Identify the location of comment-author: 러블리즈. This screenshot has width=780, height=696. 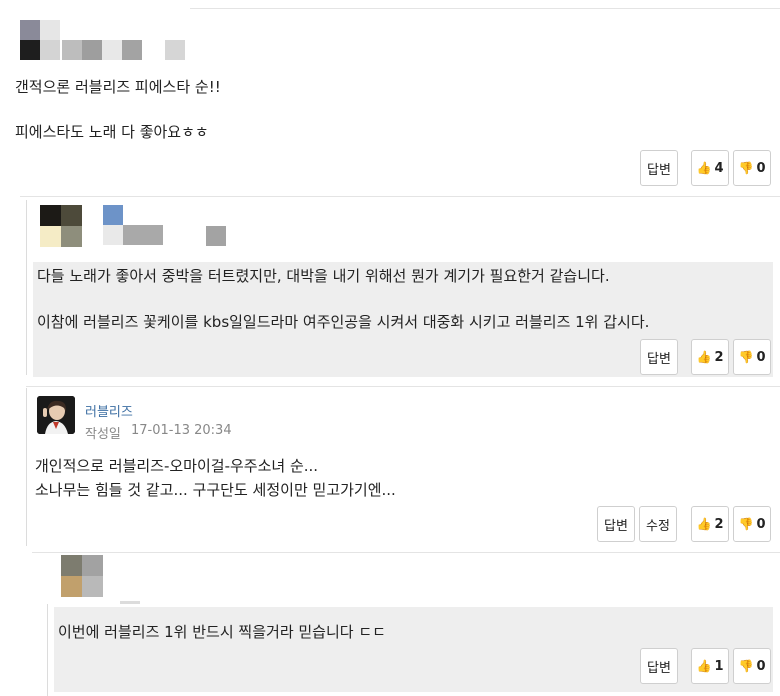
(109, 410).